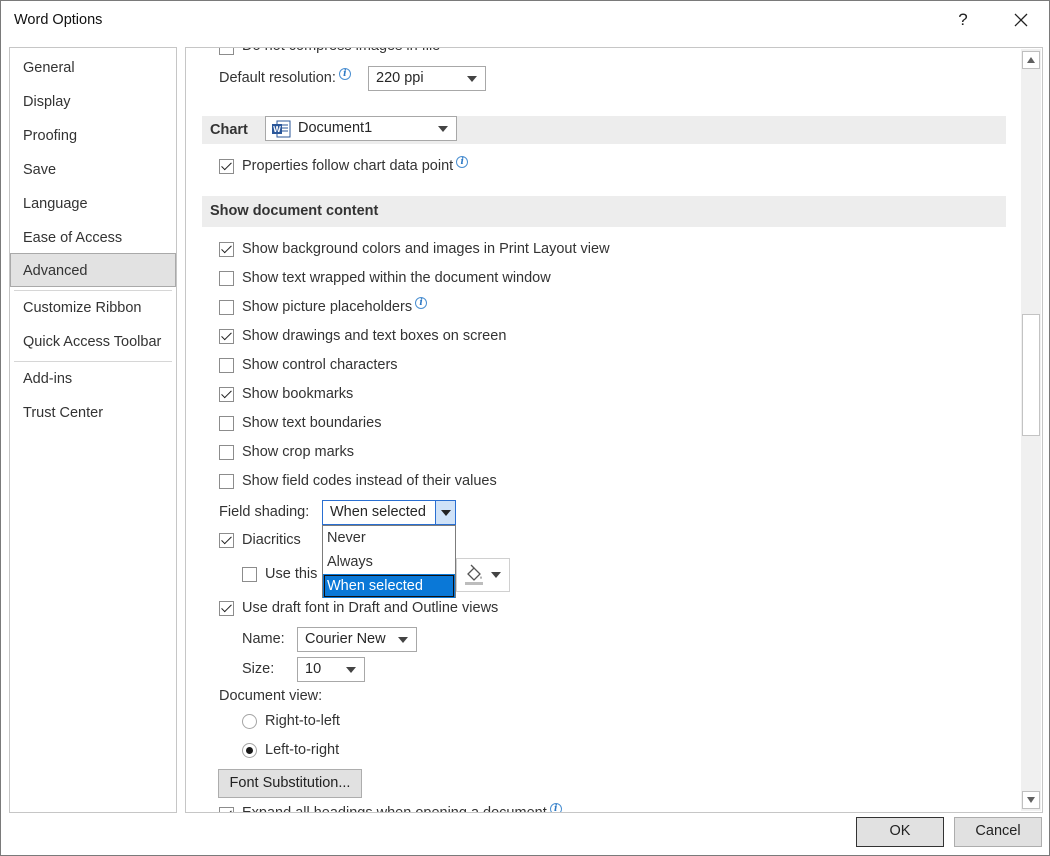  What do you see at coordinates (226, 809) in the screenshot?
I see `expand-headings-checkbox` at bounding box center [226, 809].